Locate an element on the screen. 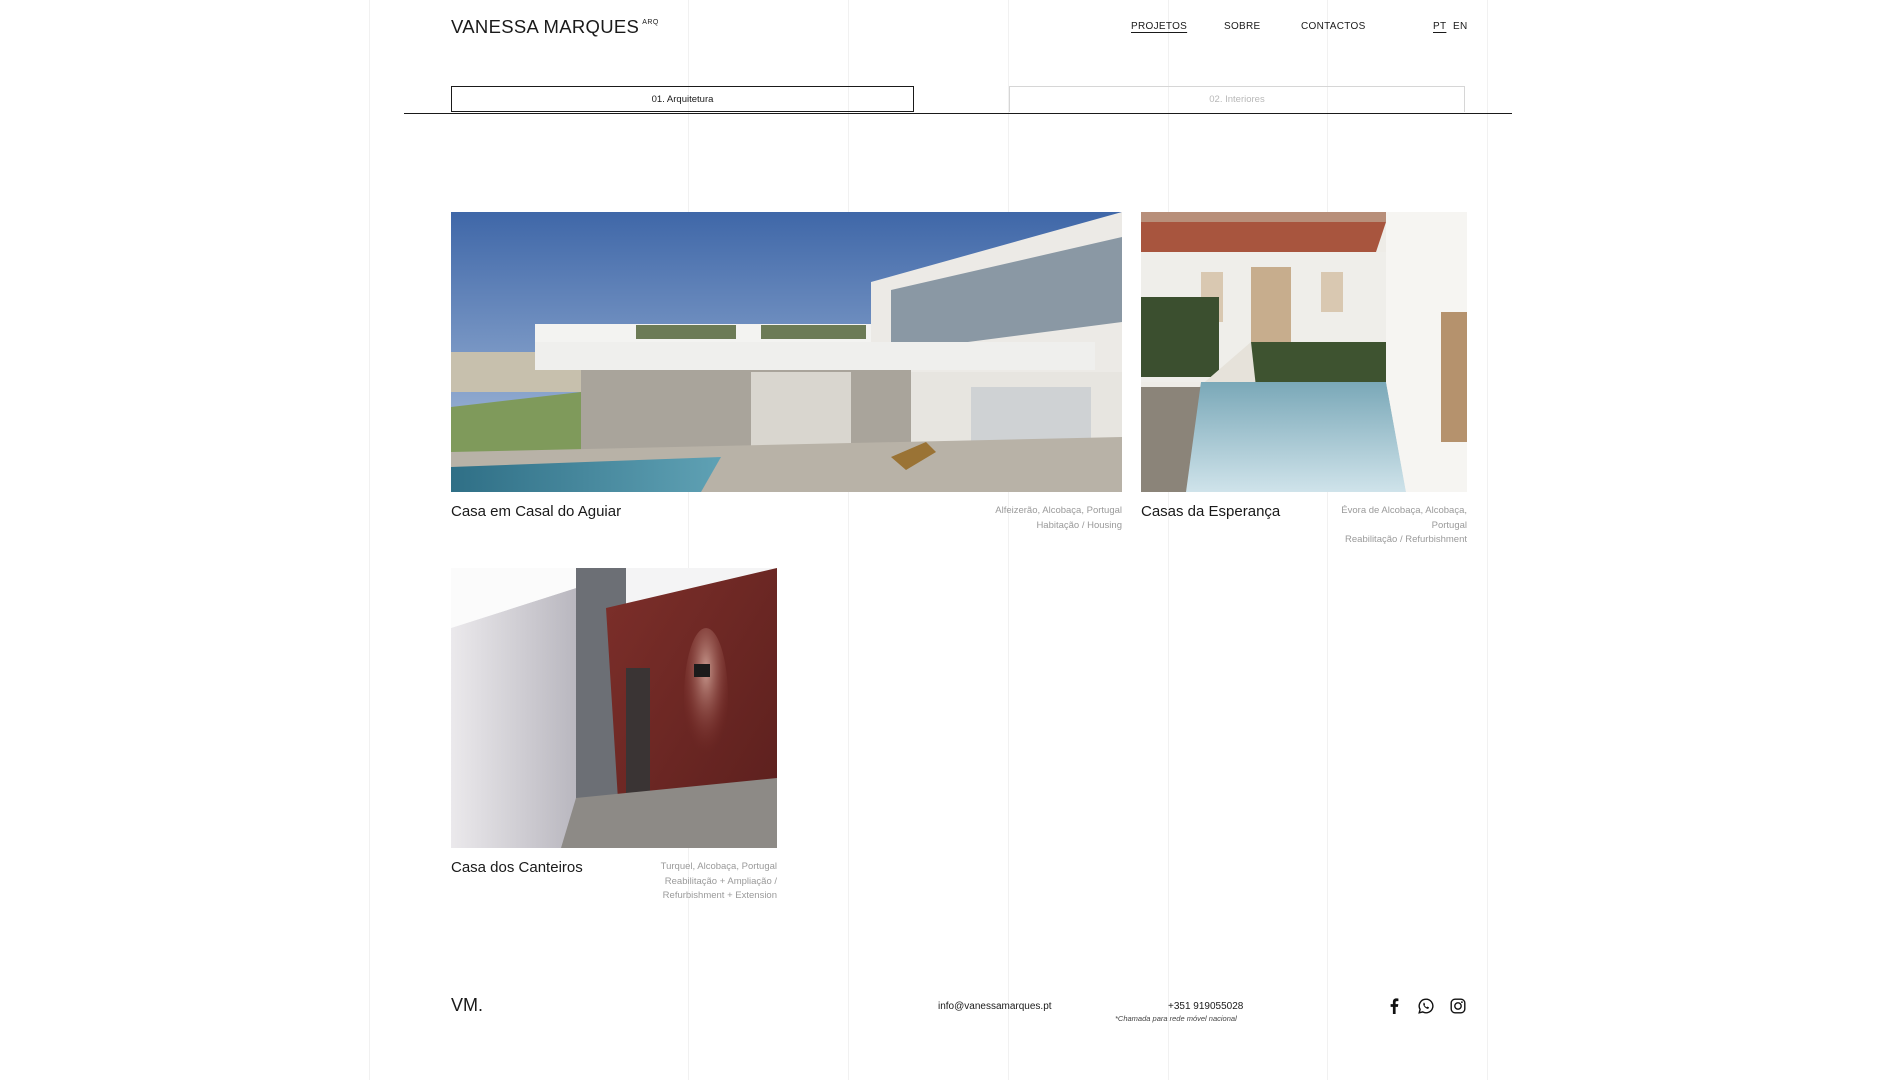  footer-logo: VM. is located at coordinates (467, 1005).